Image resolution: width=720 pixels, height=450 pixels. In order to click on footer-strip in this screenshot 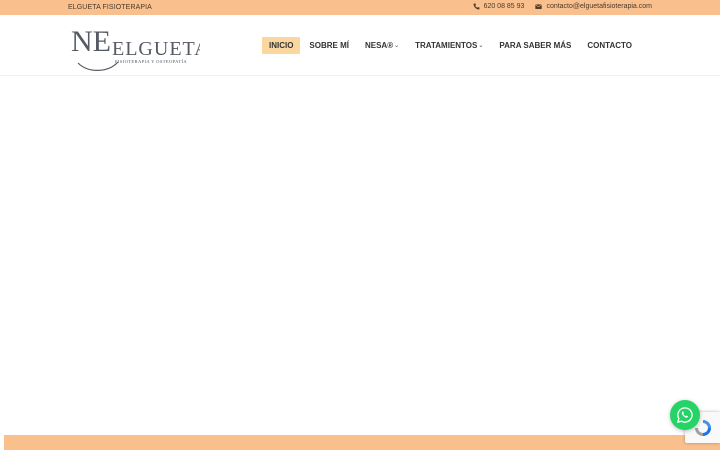, I will do `click(362, 442)`.